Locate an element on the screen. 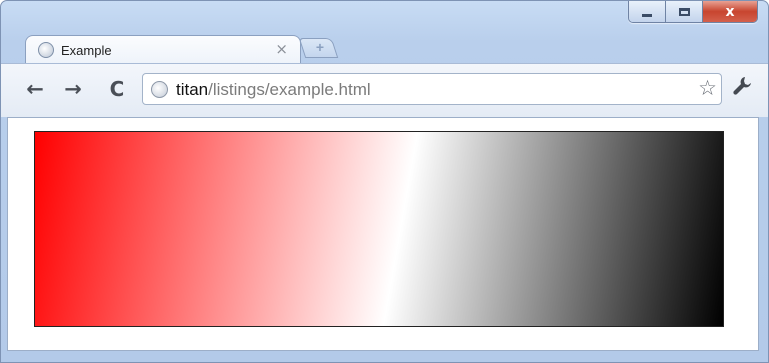  close-window-button: x is located at coordinates (730, 11).